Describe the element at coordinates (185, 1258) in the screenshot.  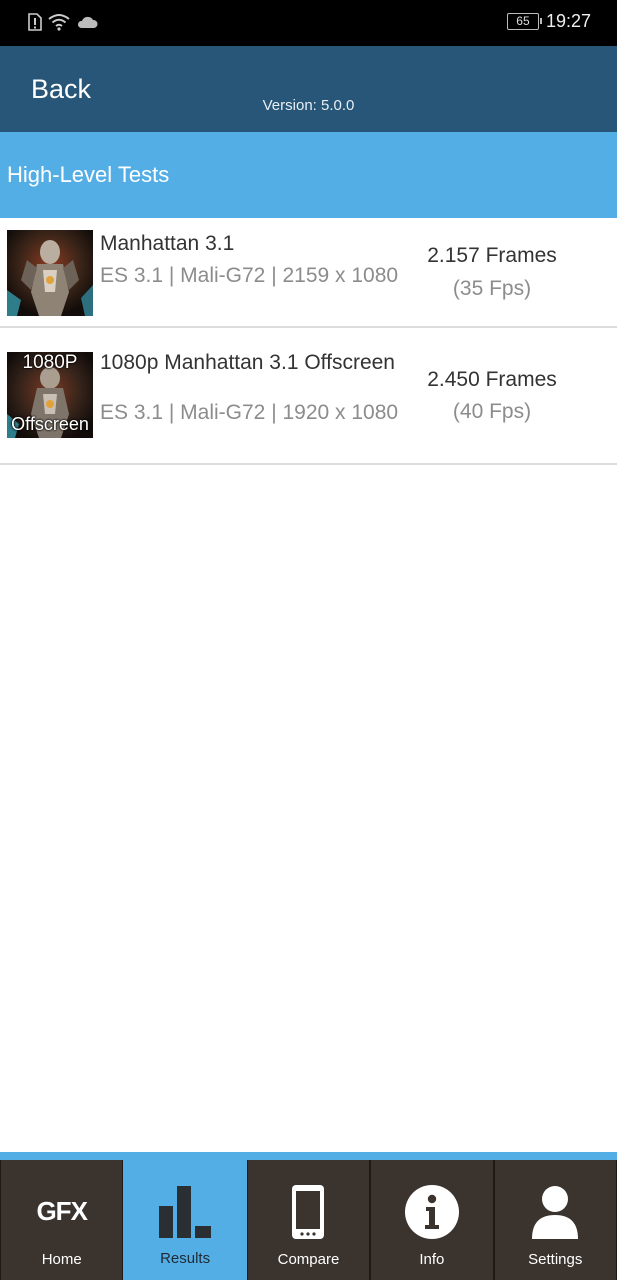
I see `nav-results-label: Results` at that location.